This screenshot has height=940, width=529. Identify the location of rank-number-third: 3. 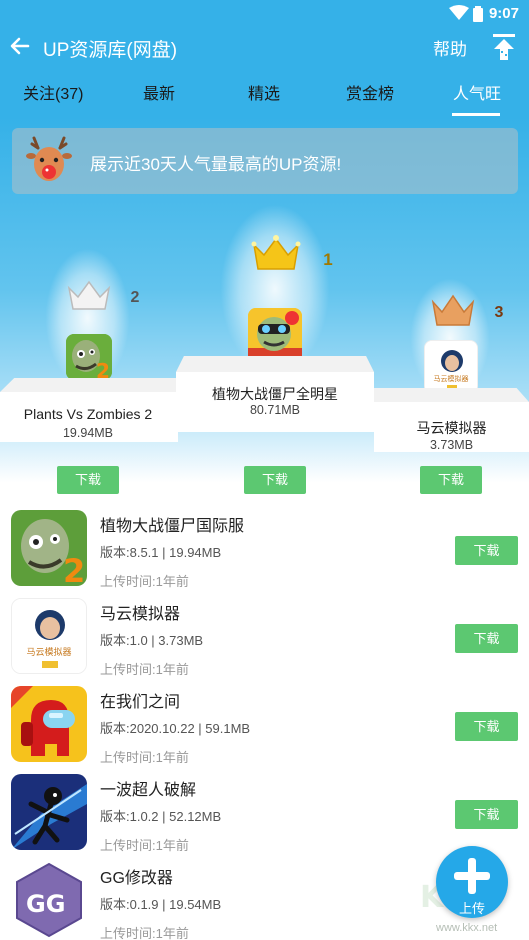
(499, 312).